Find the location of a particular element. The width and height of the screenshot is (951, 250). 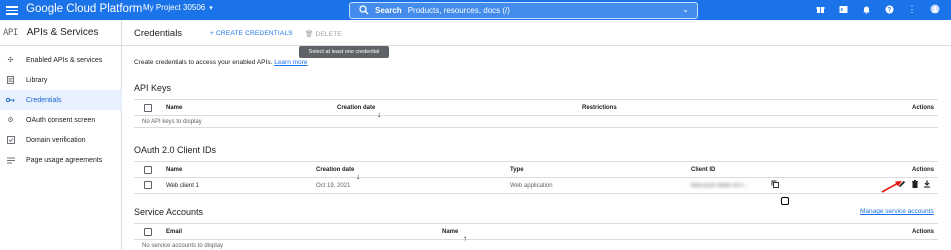

sidebar-item-label: Credentials is located at coordinates (44, 100).